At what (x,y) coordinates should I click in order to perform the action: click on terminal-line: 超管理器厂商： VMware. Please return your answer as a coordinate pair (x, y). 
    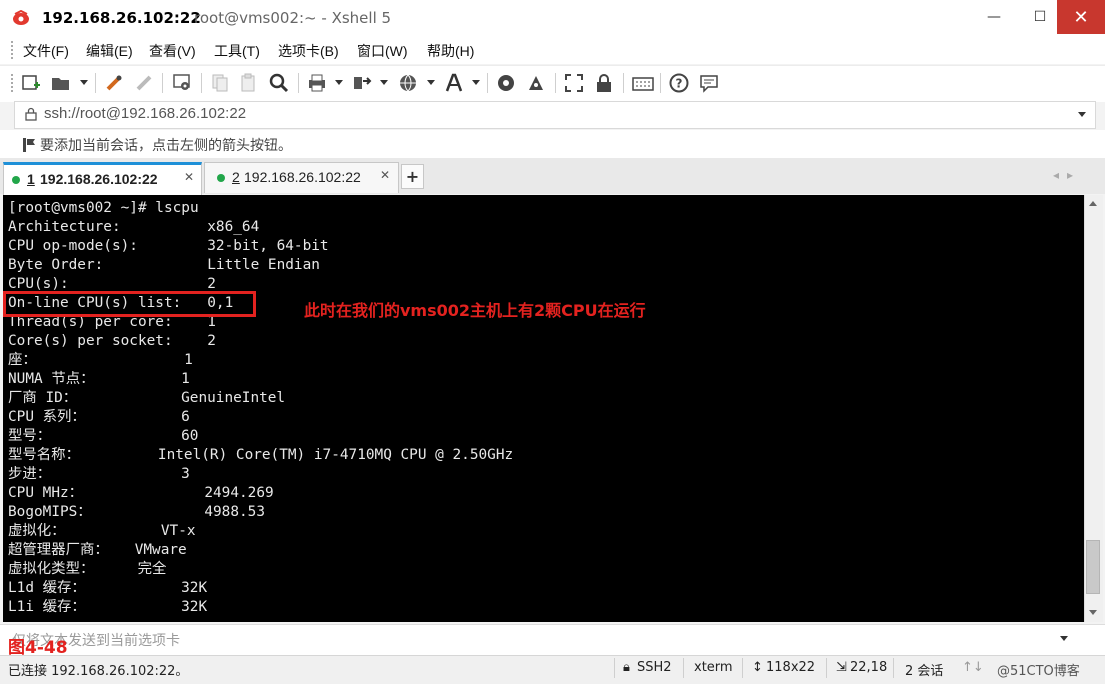
    Looking at the image, I should click on (97, 550).